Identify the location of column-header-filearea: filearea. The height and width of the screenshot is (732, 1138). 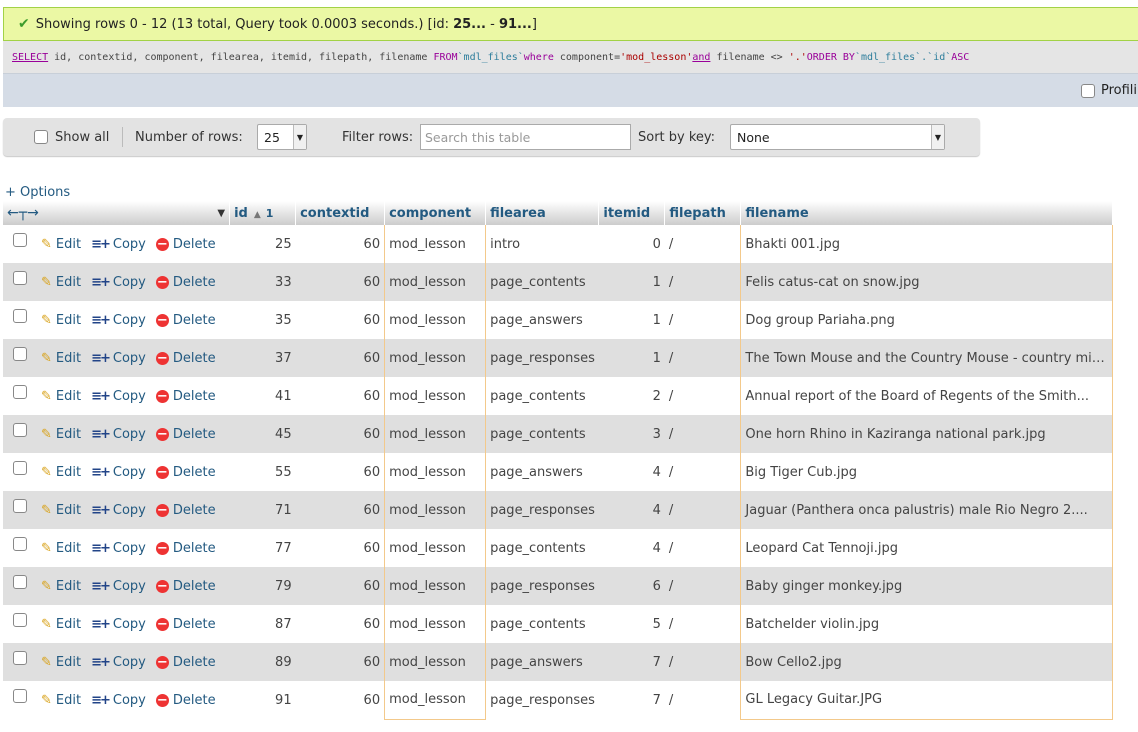
(542, 213).